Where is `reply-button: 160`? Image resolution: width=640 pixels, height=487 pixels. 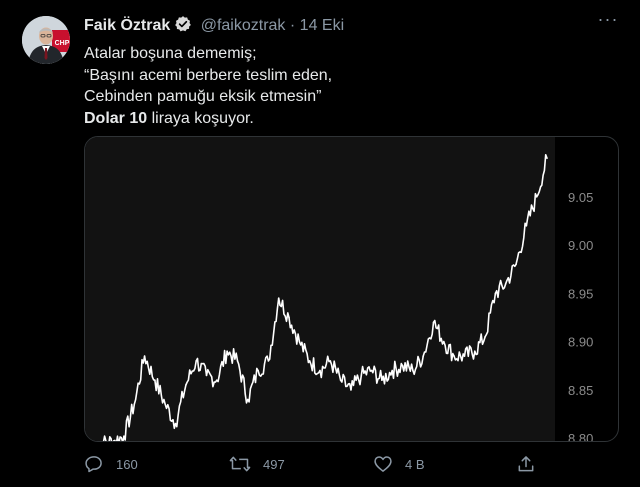
reply-button: 160 is located at coordinates (111, 464).